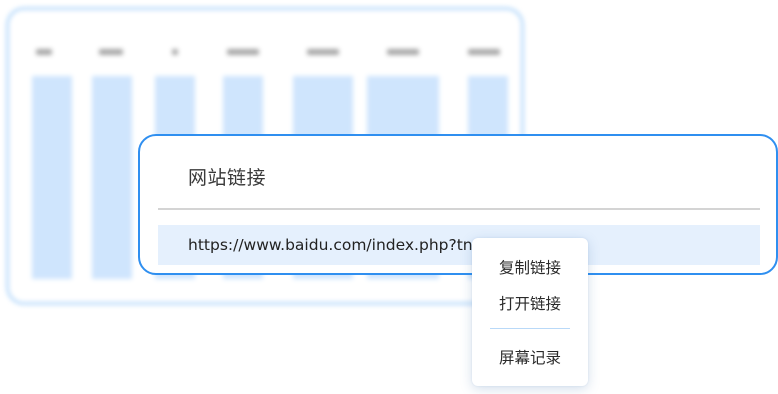 The height and width of the screenshot is (394, 778). What do you see at coordinates (530, 357) in the screenshot?
I see `menu-item-screen-record: 屏幕记录` at bounding box center [530, 357].